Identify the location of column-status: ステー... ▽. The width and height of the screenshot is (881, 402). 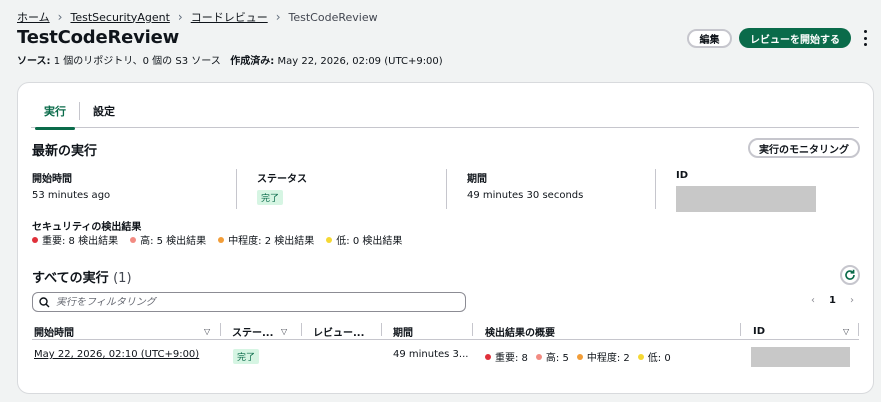
(267, 331).